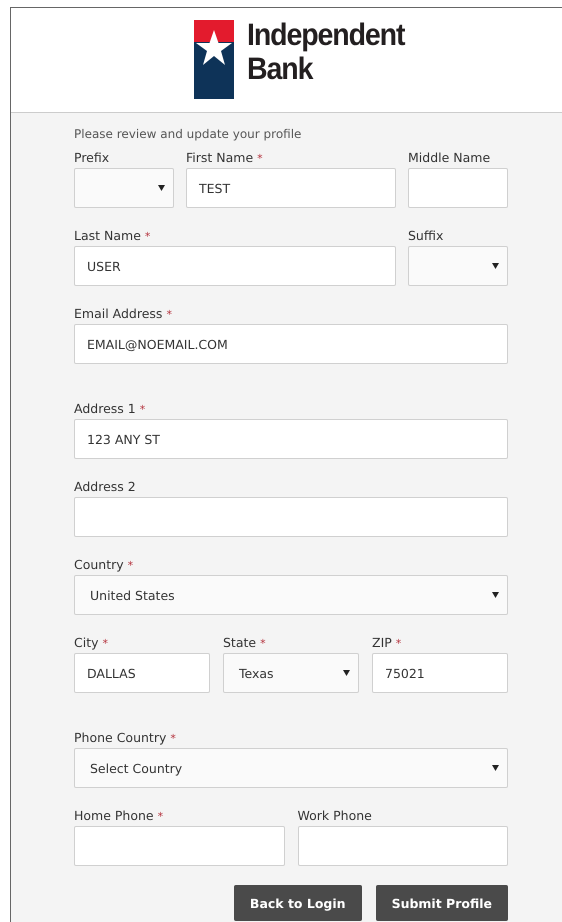 Image resolution: width=562 pixels, height=922 pixels. I want to click on input-field: EMAIL@NOEMAIL.COM, so click(291, 344).